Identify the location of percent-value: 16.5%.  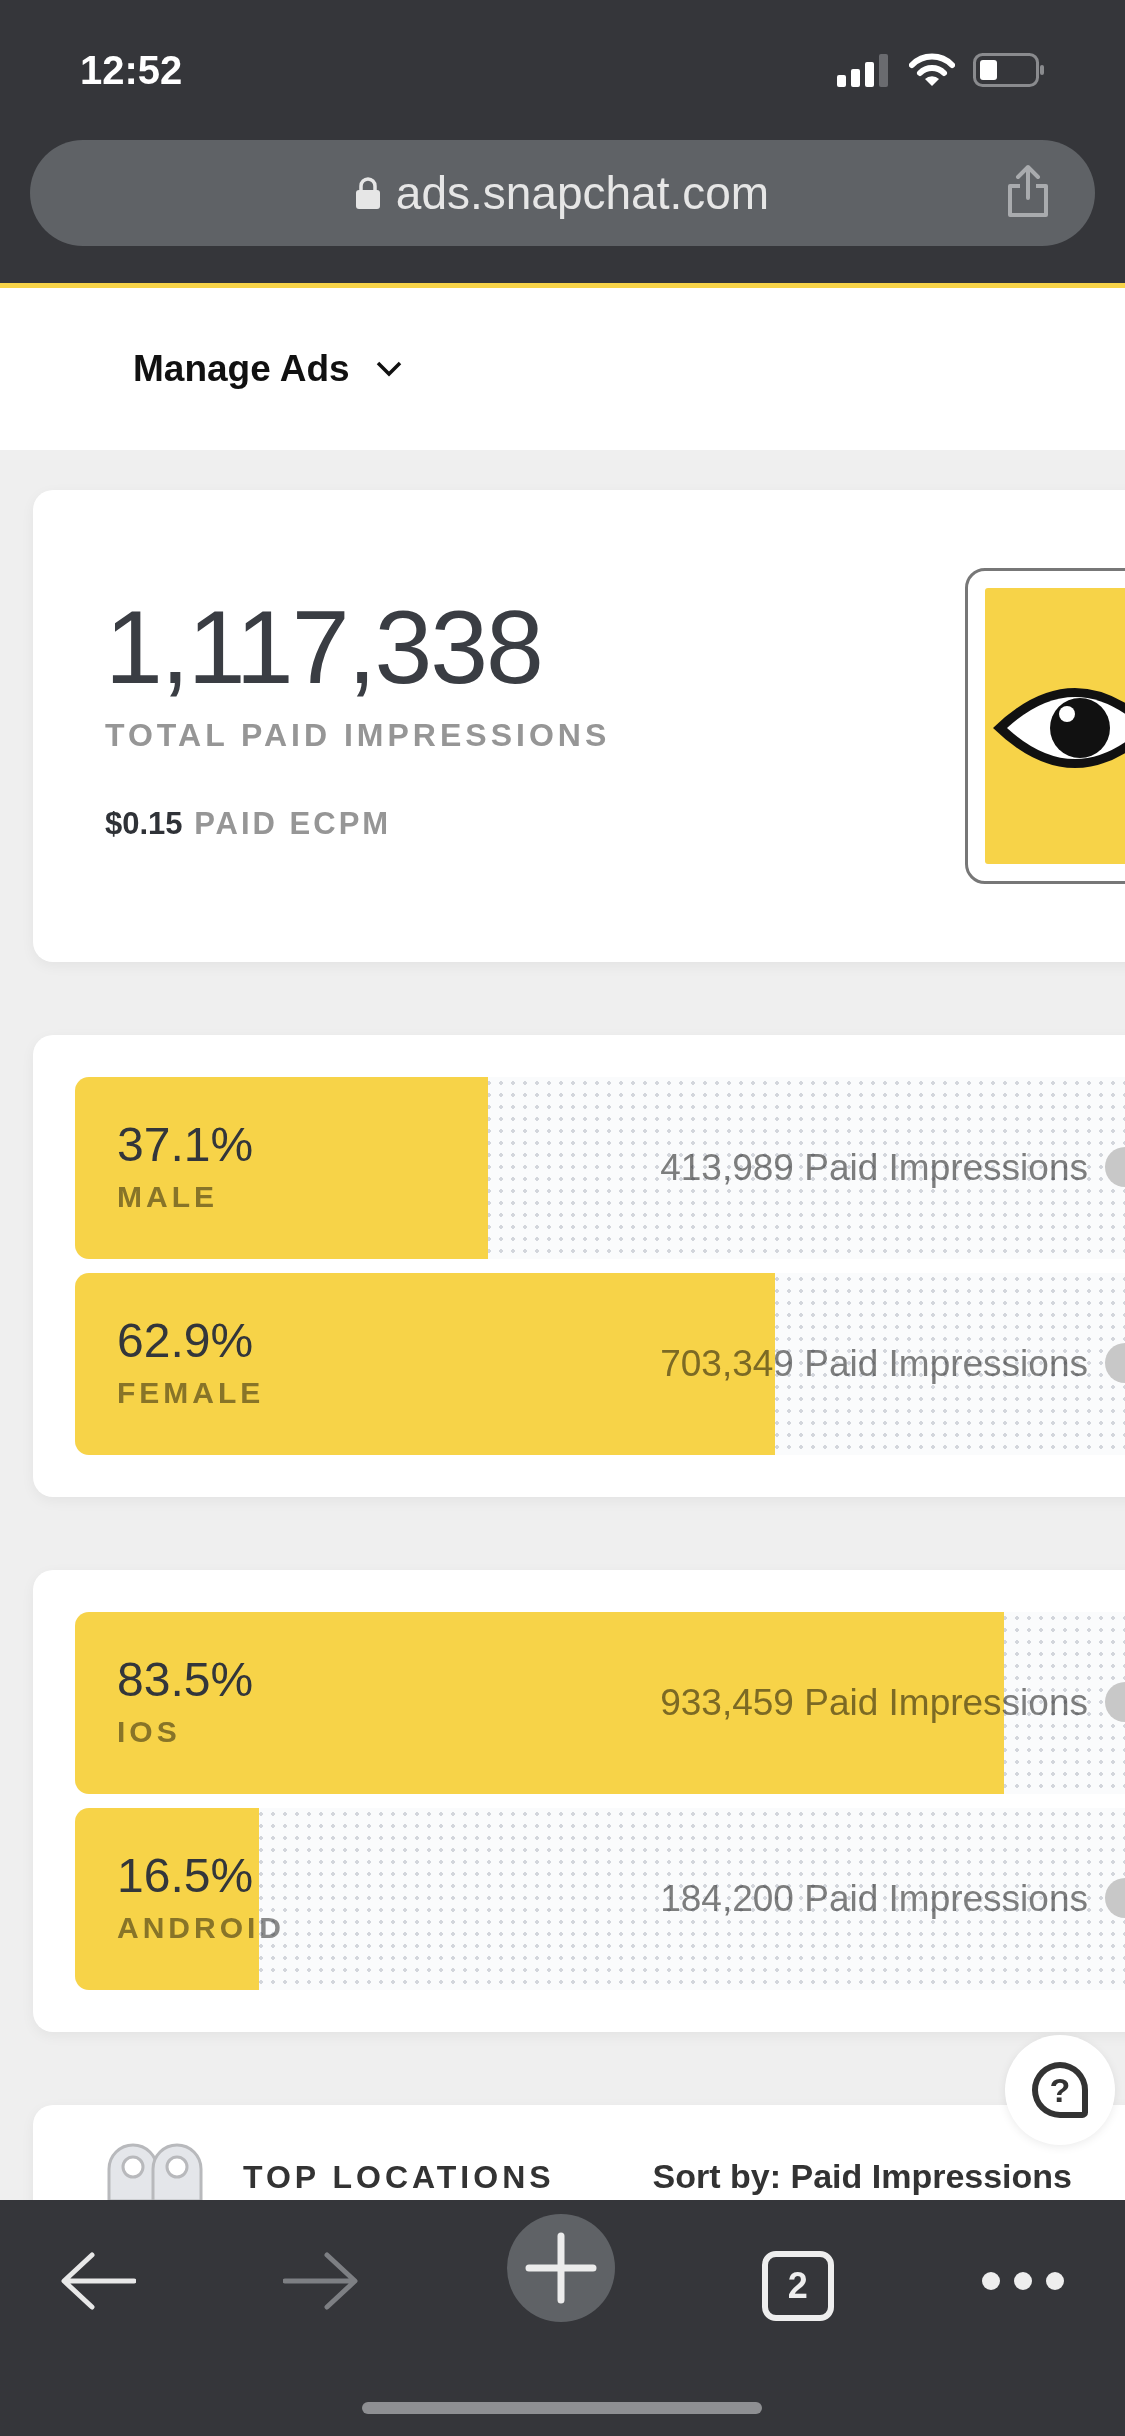
(186, 1875).